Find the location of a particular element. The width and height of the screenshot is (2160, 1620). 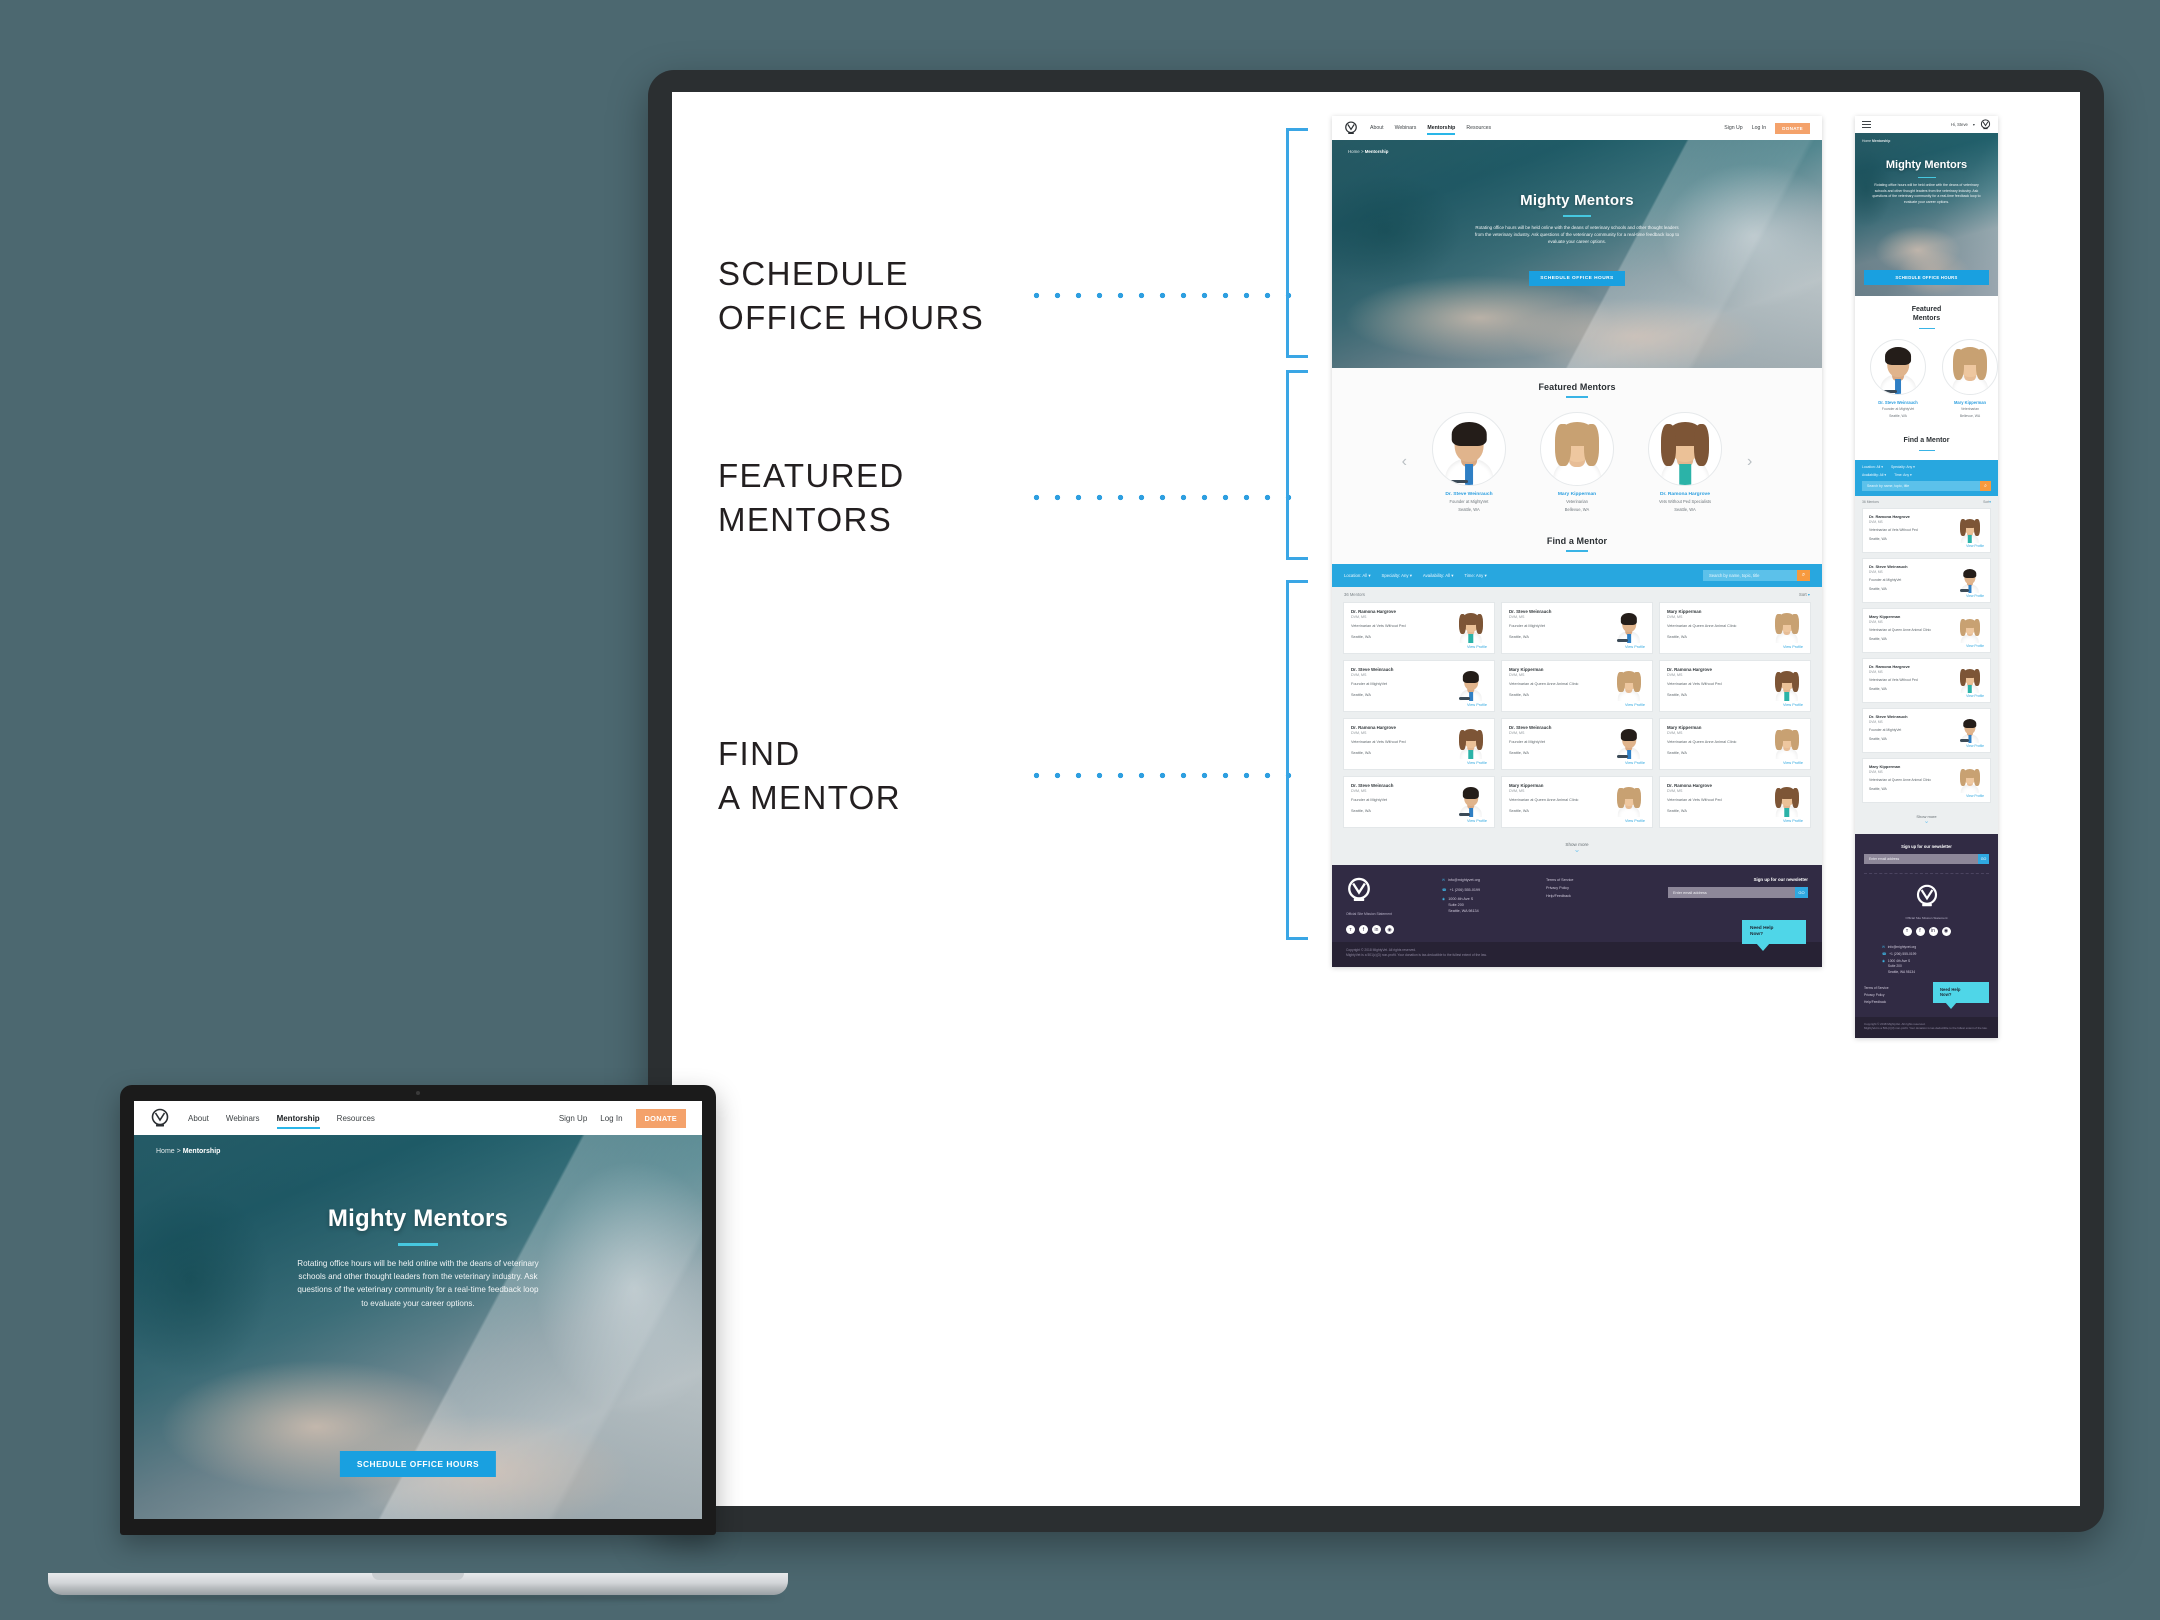

footer-link-terms: Terms of Service is located at coordinates (1592, 881).